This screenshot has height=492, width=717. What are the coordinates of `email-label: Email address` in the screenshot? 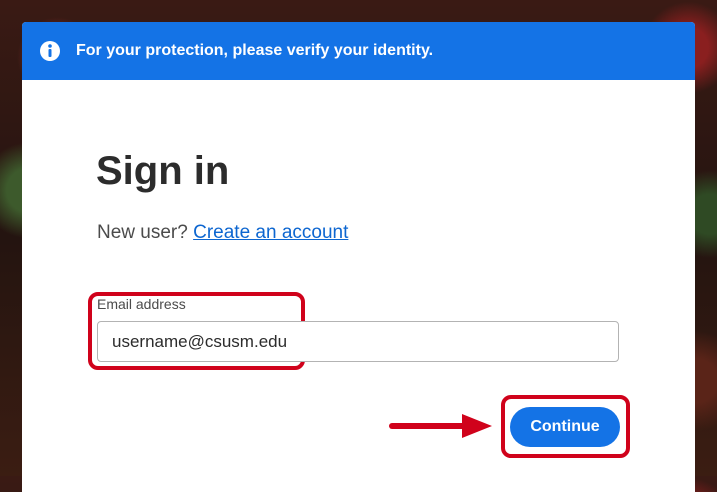 It's located at (141, 304).